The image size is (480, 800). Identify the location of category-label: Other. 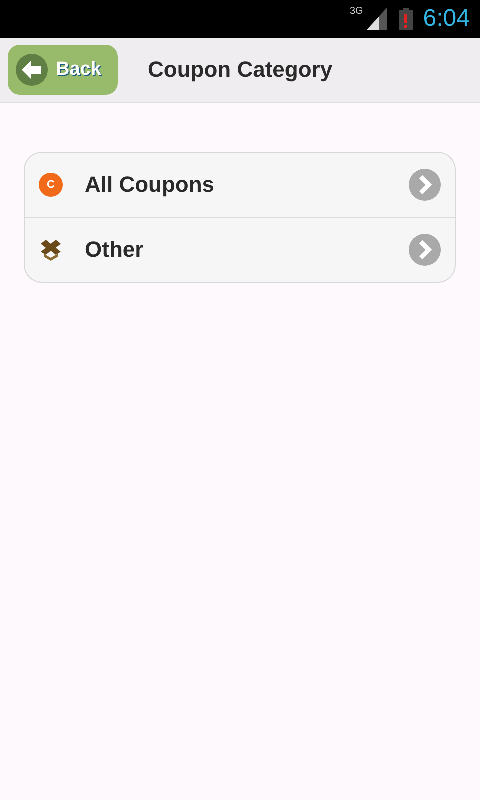
(115, 250).